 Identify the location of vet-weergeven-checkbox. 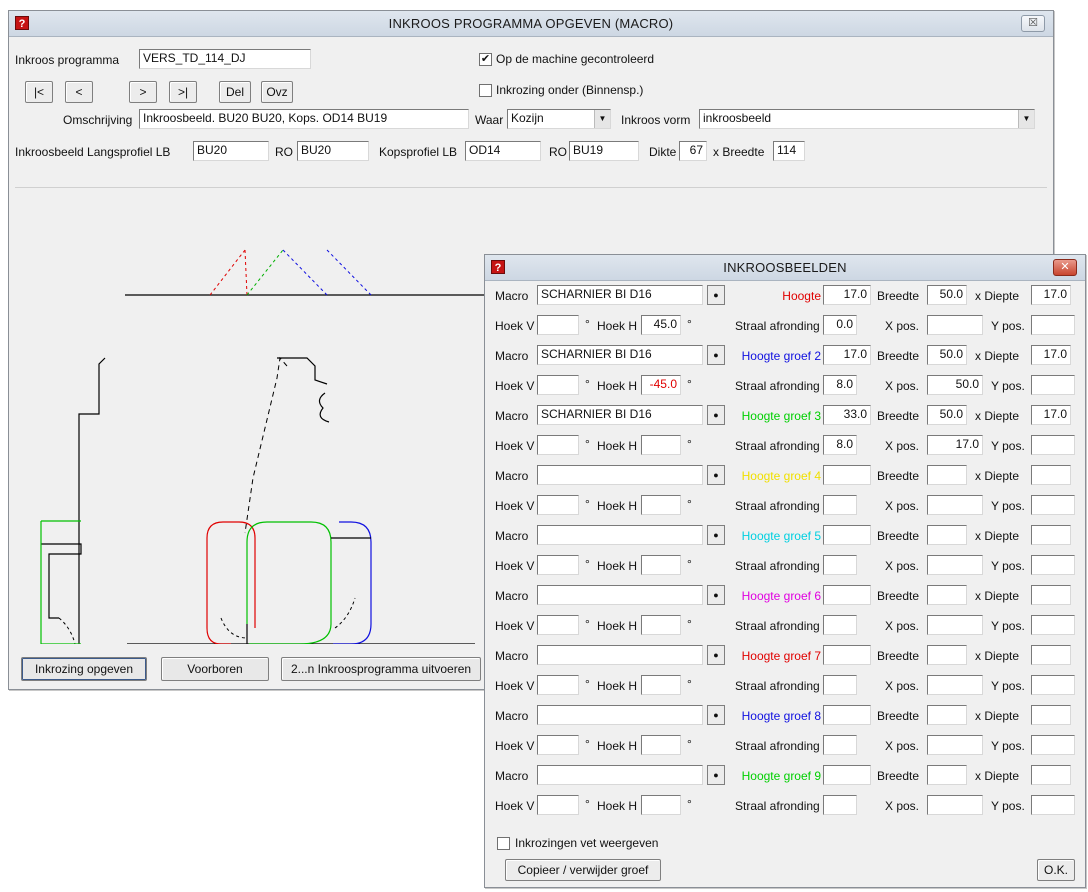
(503, 843).